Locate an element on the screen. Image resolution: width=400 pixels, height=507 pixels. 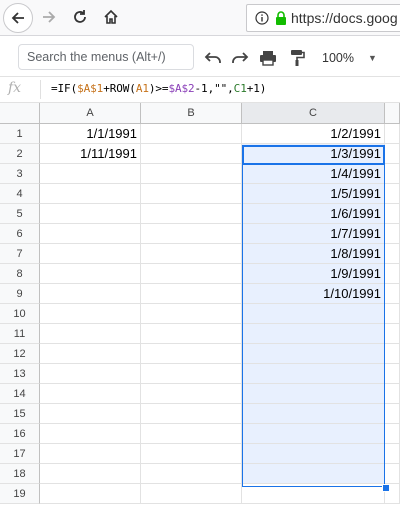
cell-c15 is located at coordinates (313, 414).